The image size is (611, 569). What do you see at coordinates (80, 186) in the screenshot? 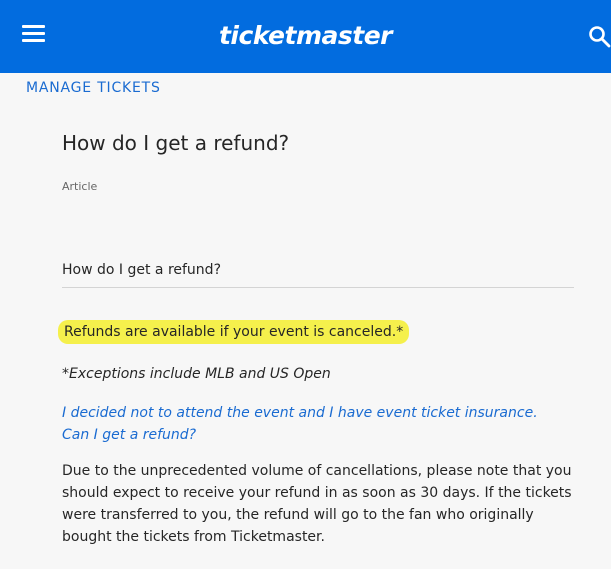
I see `article-type-label: Article` at bounding box center [80, 186].